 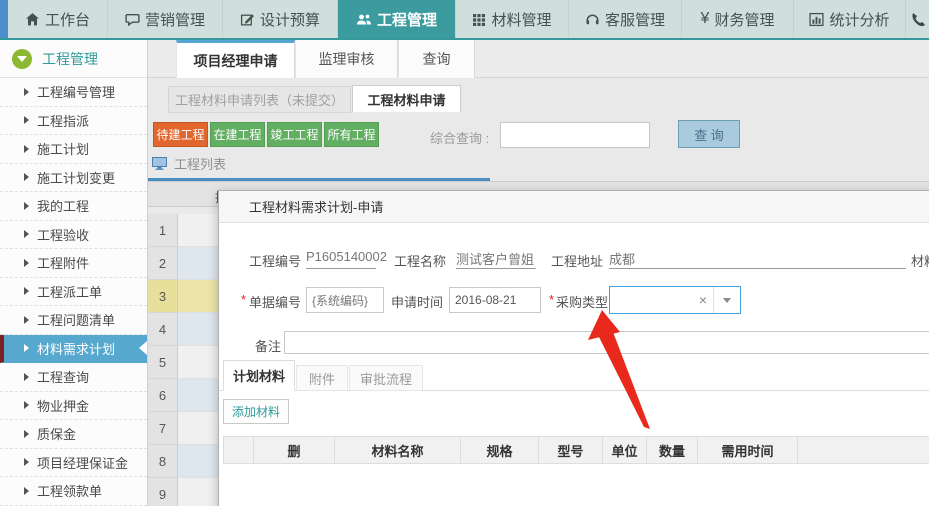 What do you see at coordinates (132, 19) in the screenshot?
I see `chat-icon` at bounding box center [132, 19].